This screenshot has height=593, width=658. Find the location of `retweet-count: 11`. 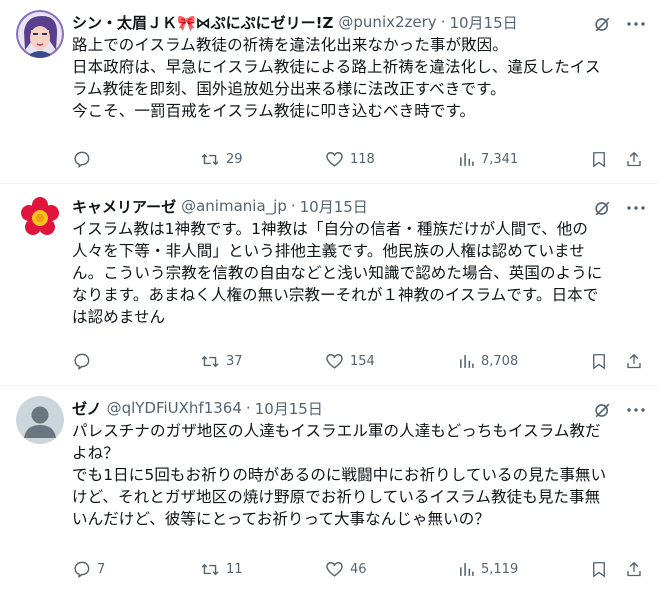

retweet-count: 11 is located at coordinates (234, 569).